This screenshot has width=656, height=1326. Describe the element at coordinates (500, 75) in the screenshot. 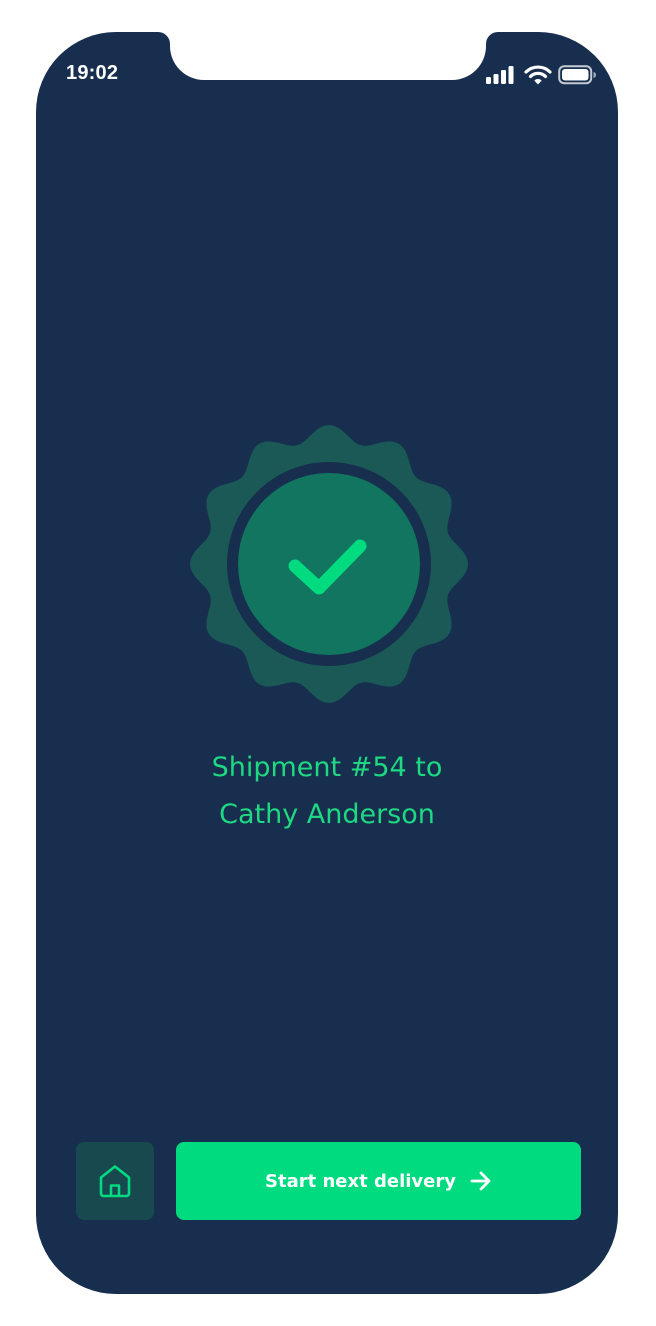

I see `signal-bars-icon` at that location.